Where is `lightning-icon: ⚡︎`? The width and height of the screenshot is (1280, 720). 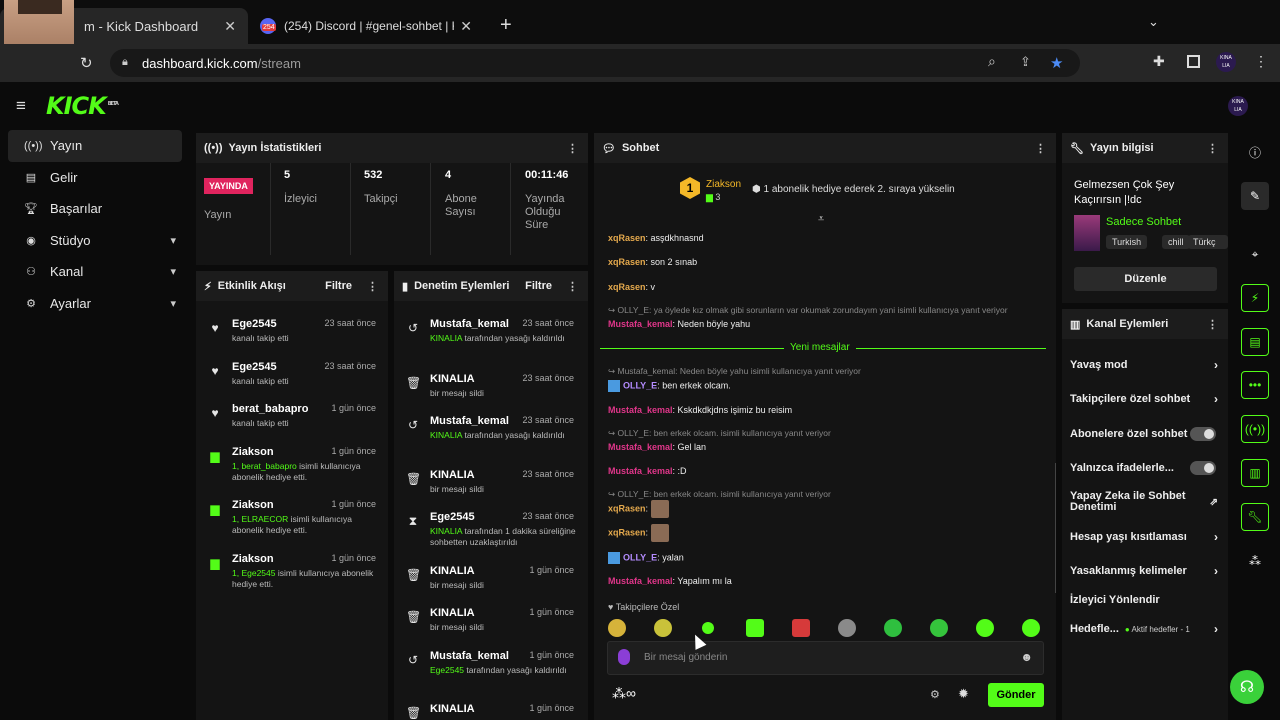
lightning-icon: ⚡︎ is located at coordinates (1255, 298).